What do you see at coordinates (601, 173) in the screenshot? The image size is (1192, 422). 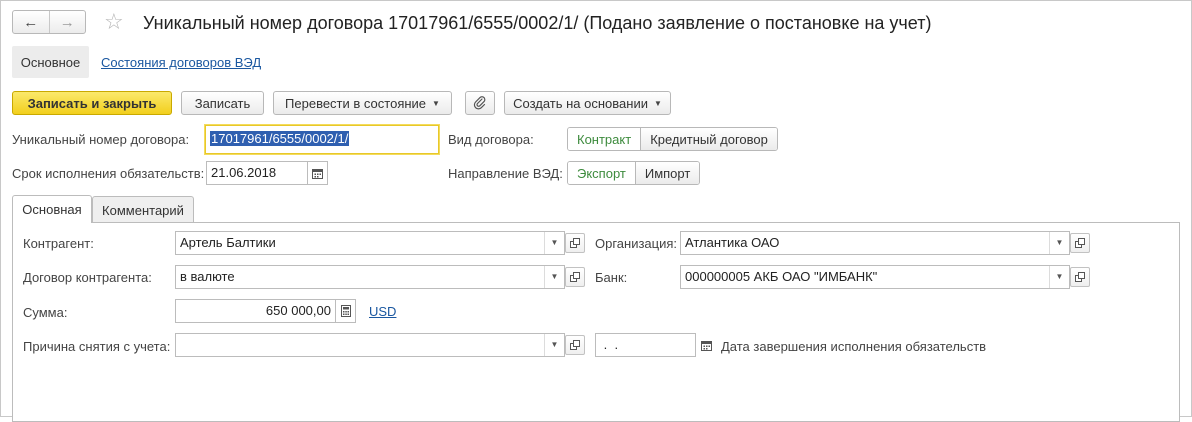 I see `direction-option-export: Экспорт` at bounding box center [601, 173].